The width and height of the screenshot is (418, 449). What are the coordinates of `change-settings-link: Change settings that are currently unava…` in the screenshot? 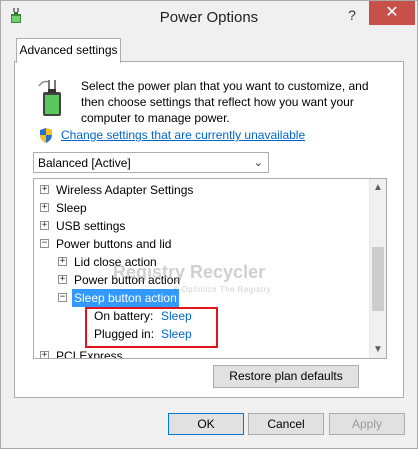 It's located at (183, 135).